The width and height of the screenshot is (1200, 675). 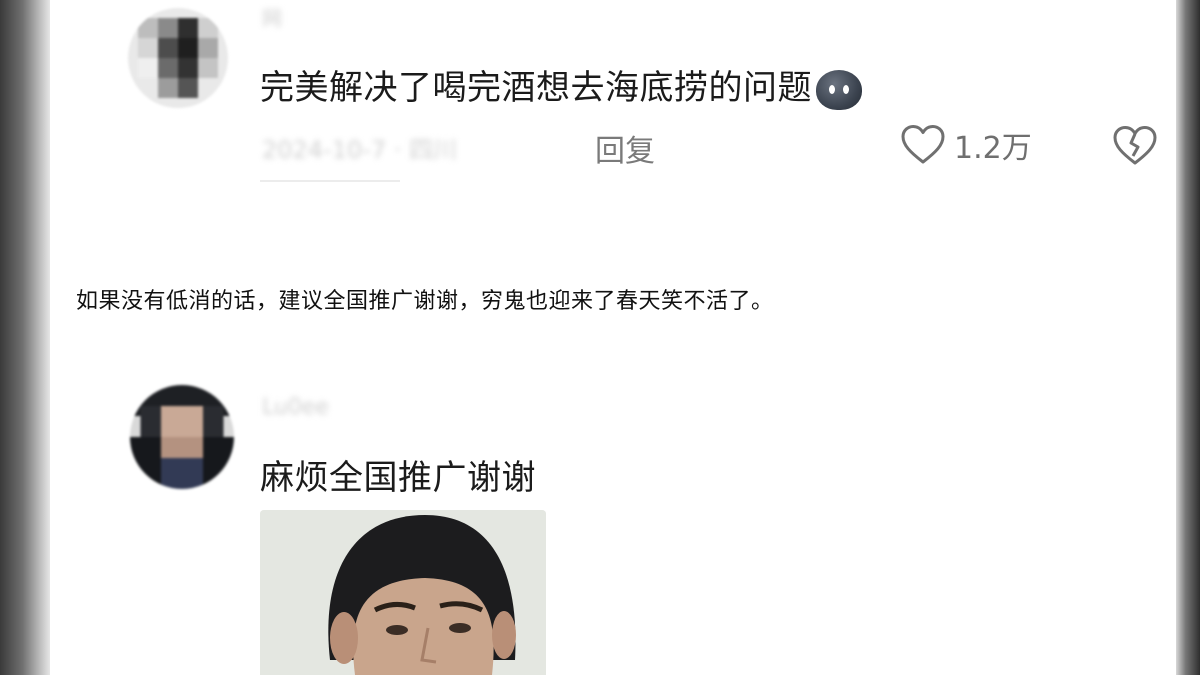 What do you see at coordinates (625, 148) in the screenshot?
I see `reply-button: 回复` at bounding box center [625, 148].